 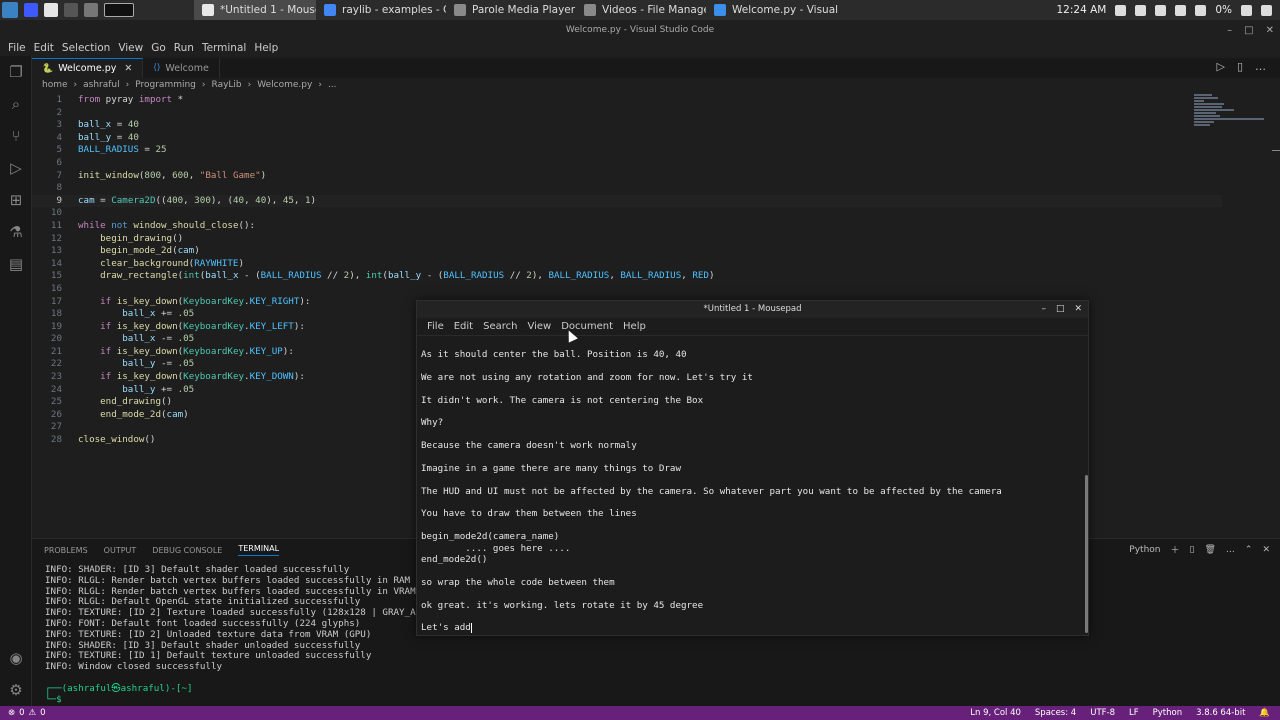 I want to click on panel-tab-debug-console: DEBUG CONSOLE, so click(x=187, y=550).